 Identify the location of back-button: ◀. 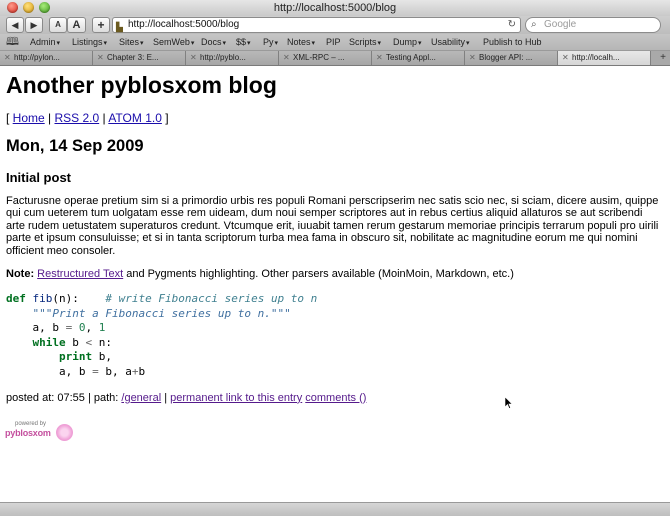
(15, 25).